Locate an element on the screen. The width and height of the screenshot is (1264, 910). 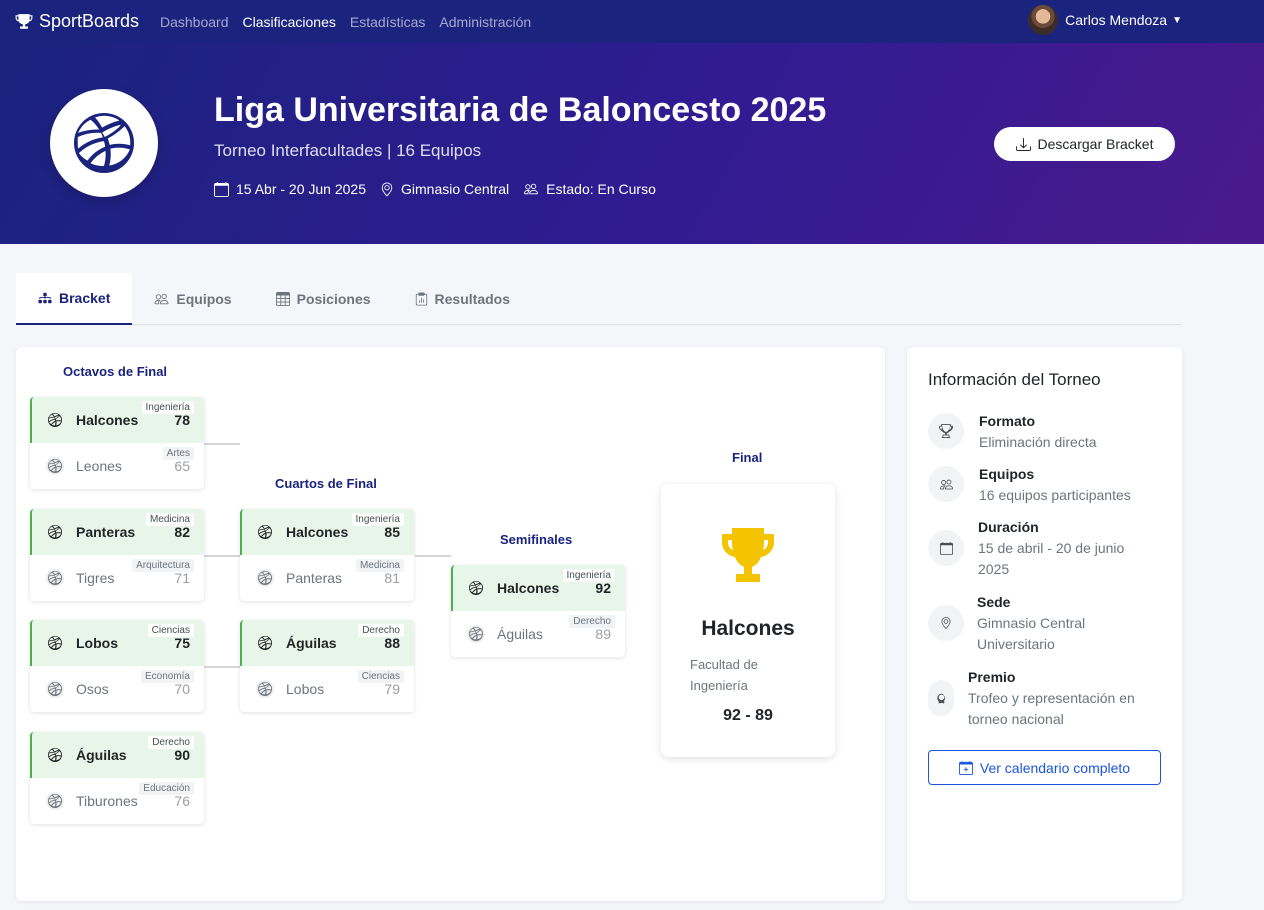
tab-posiciones: Posiciones is located at coordinates (323, 298).